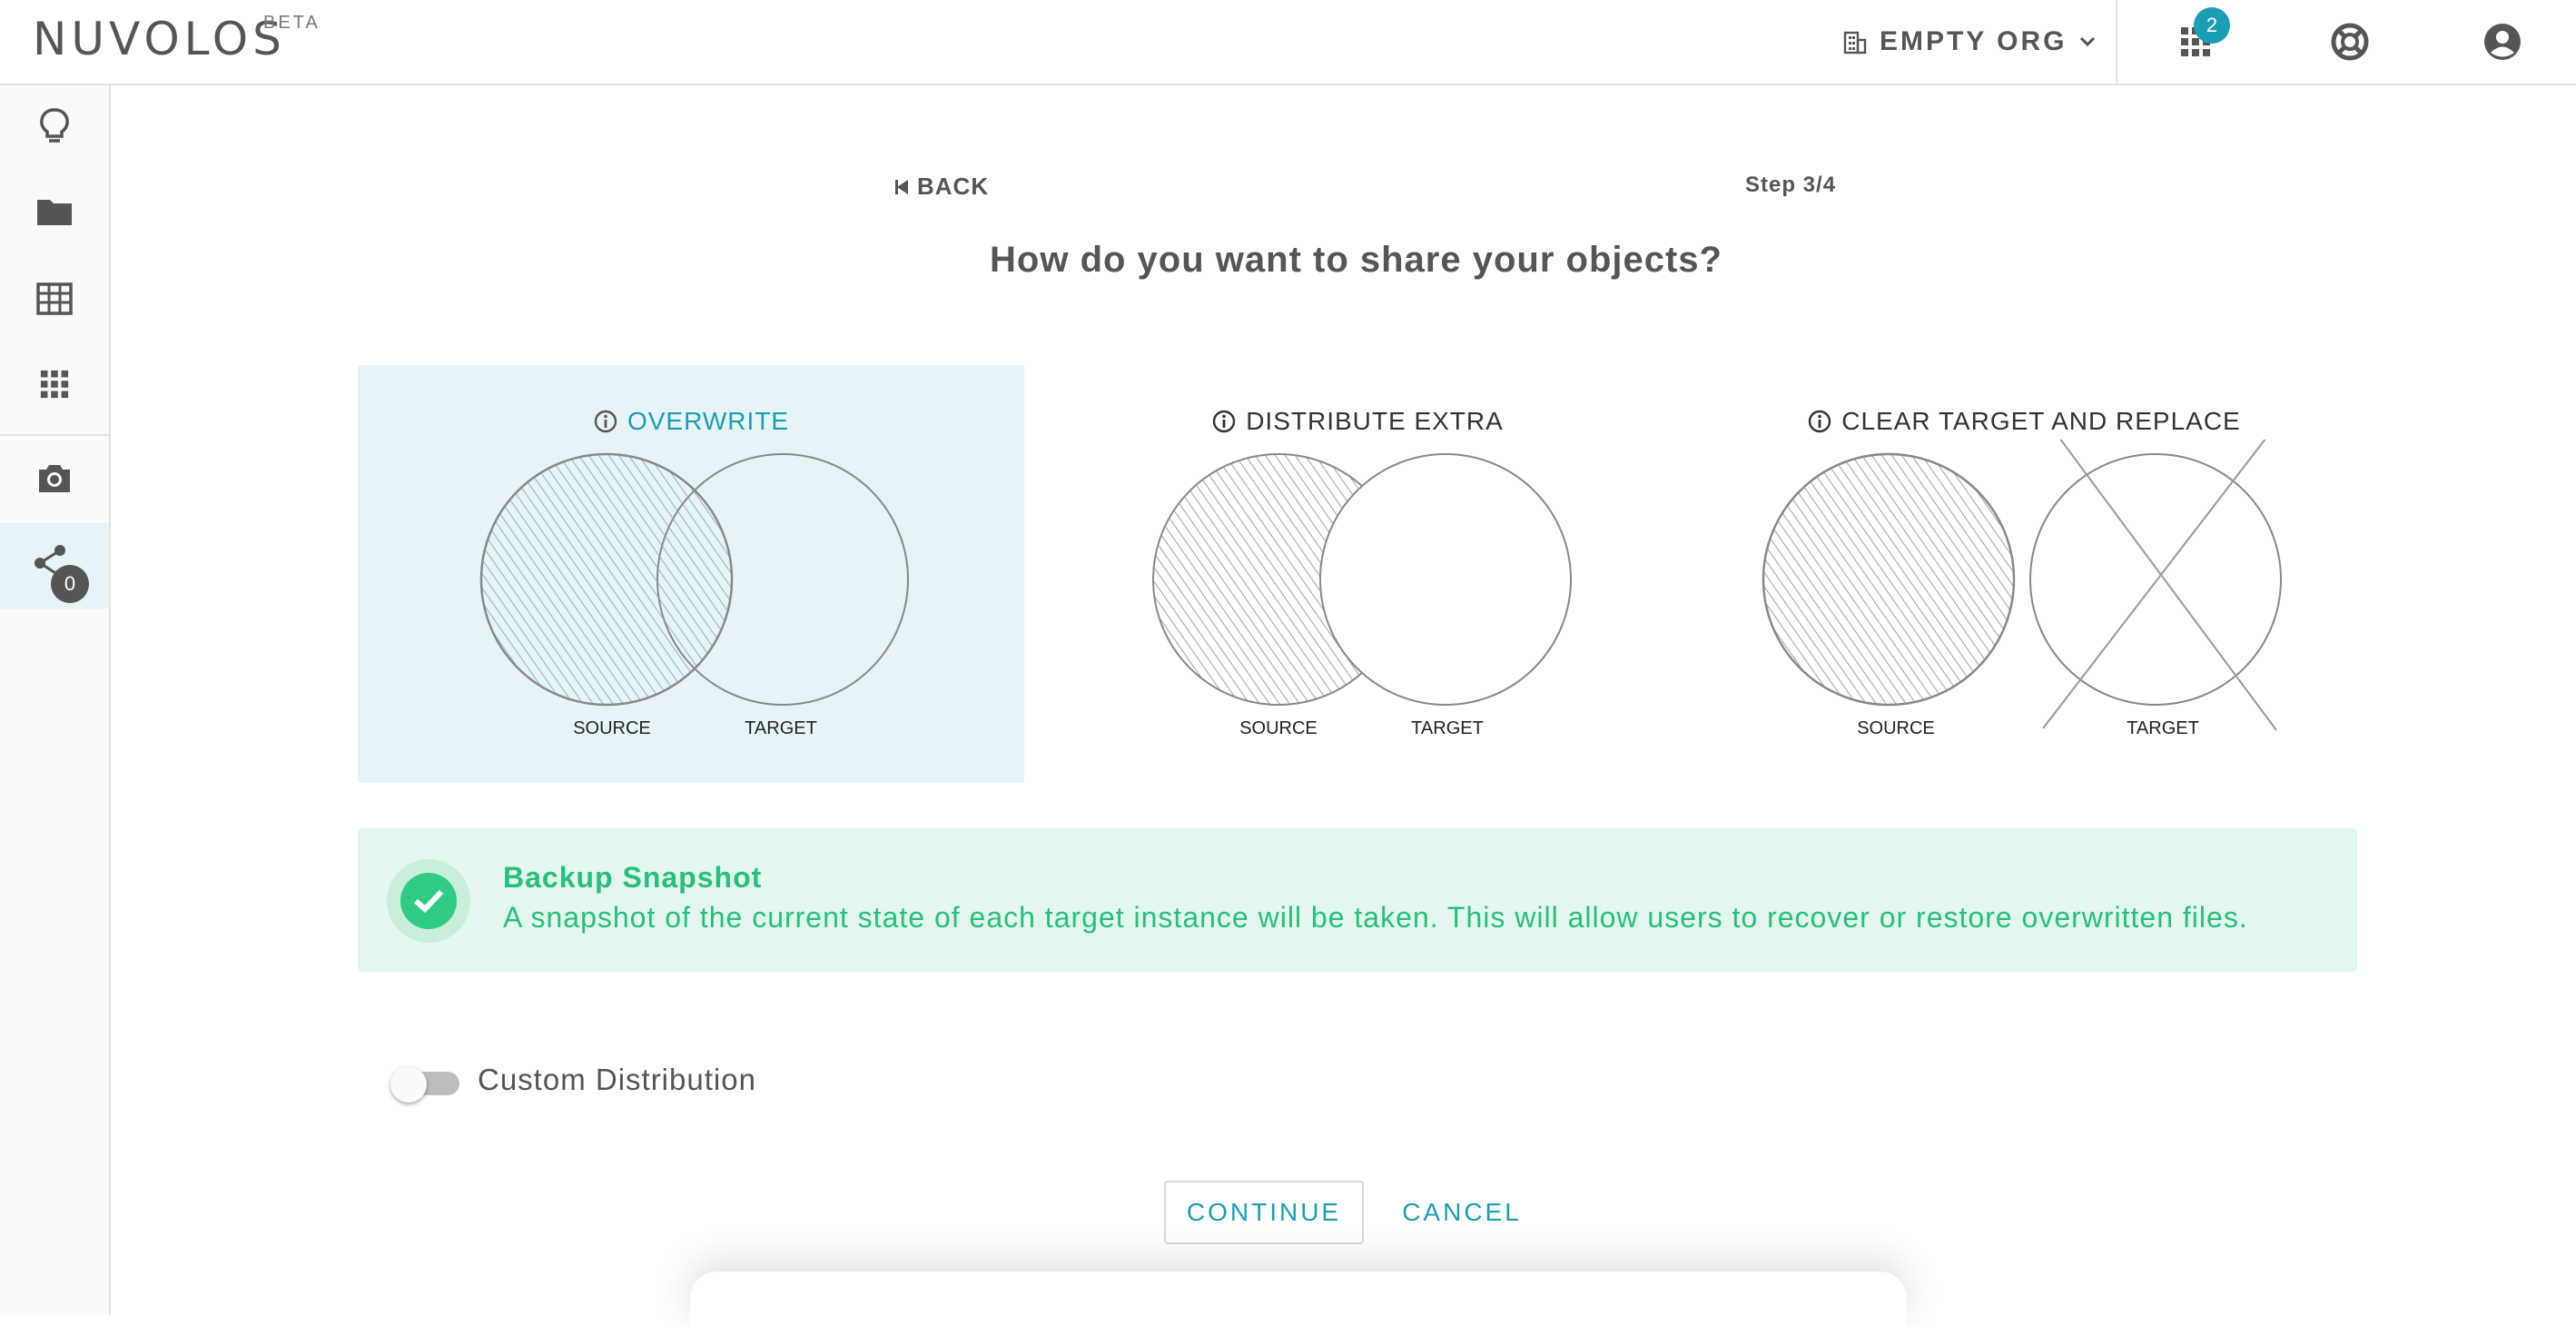  Describe the element at coordinates (617, 1079) in the screenshot. I see `custom-distribution-label: Custom Distribution` at that location.